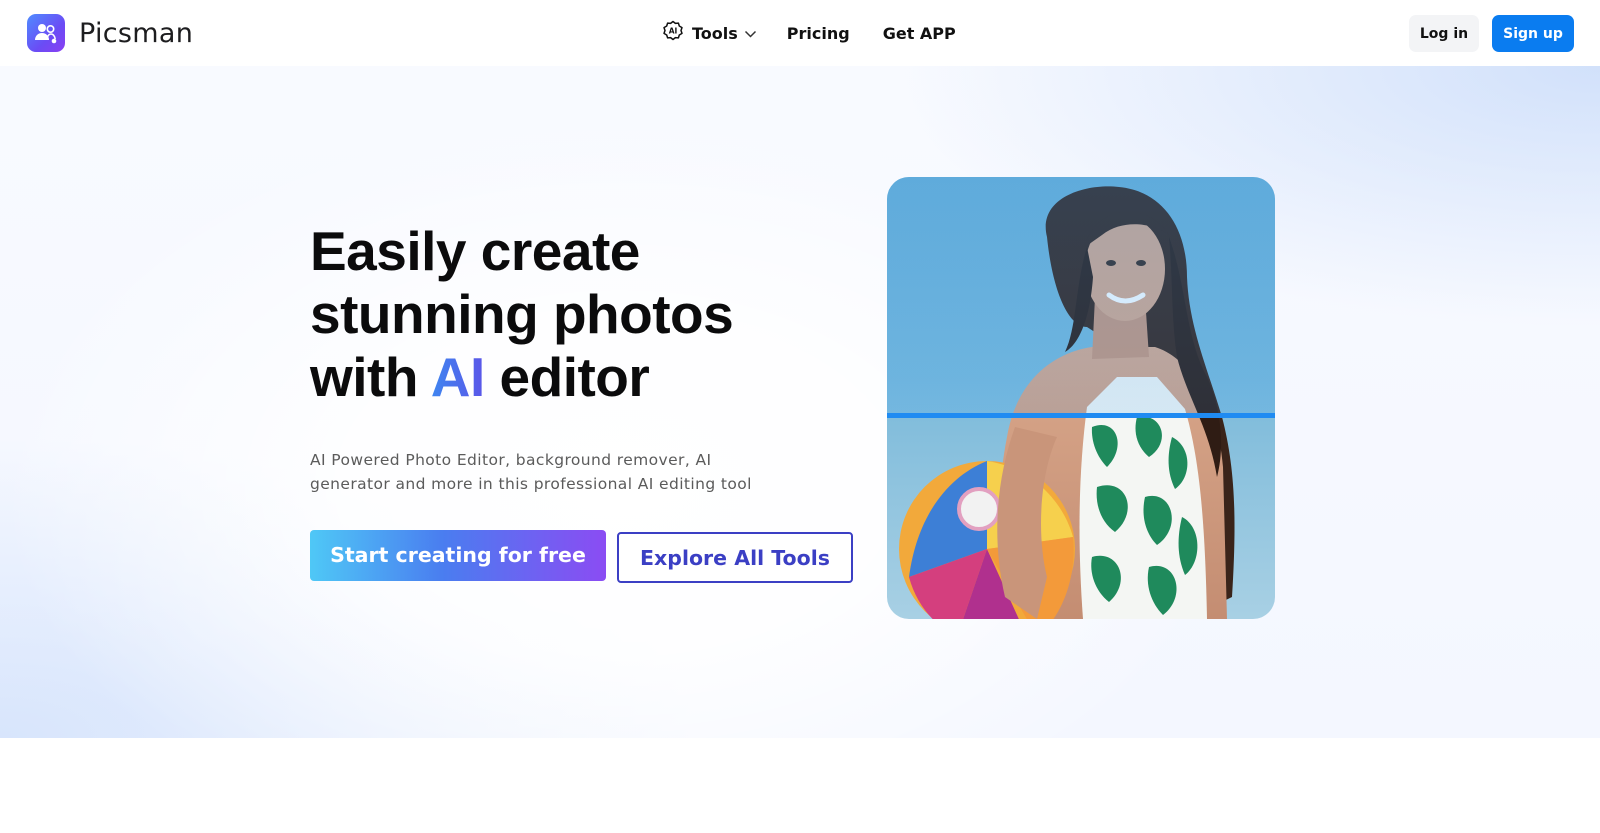 The image size is (1600, 833). Describe the element at coordinates (750, 33) in the screenshot. I see `chevron-down-icon` at that location.